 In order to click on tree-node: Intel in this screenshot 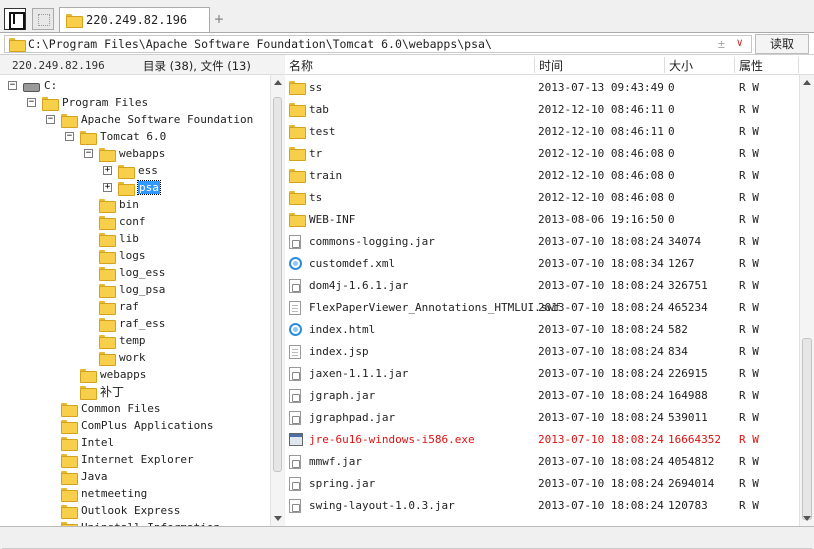, I will do `click(80, 442)`.